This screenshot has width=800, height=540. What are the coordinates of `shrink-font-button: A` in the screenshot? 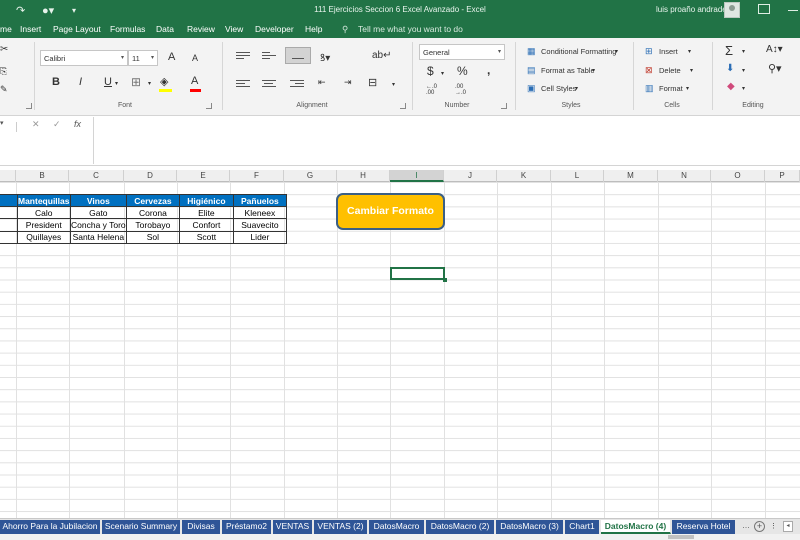 It's located at (195, 58).